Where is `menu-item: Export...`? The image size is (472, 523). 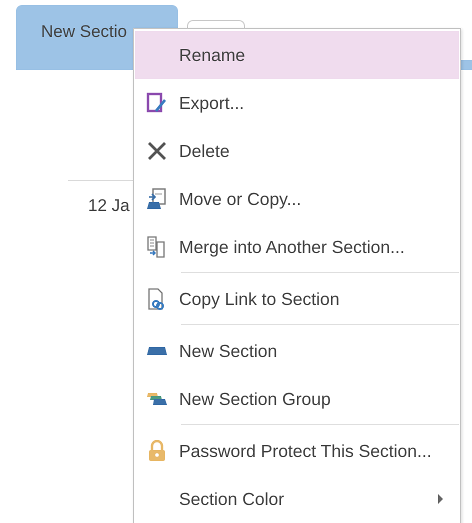
menu-item: Export... is located at coordinates (297, 103).